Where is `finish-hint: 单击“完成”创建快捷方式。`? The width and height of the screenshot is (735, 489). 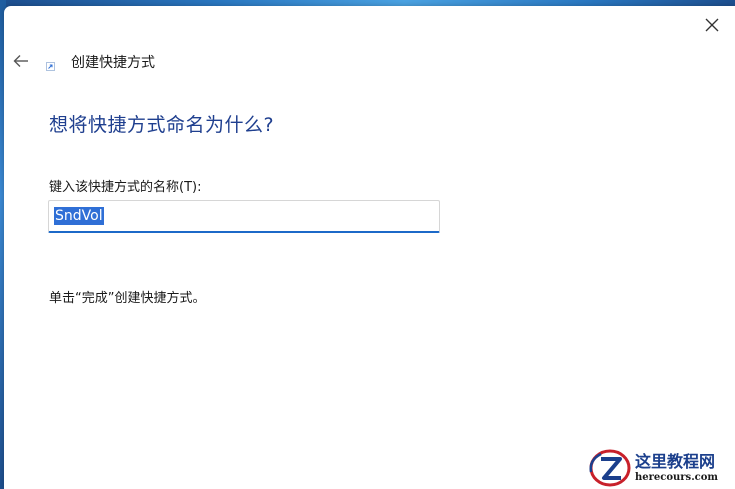 finish-hint: 单击“完成”创建快捷方式。 is located at coordinates (127, 298).